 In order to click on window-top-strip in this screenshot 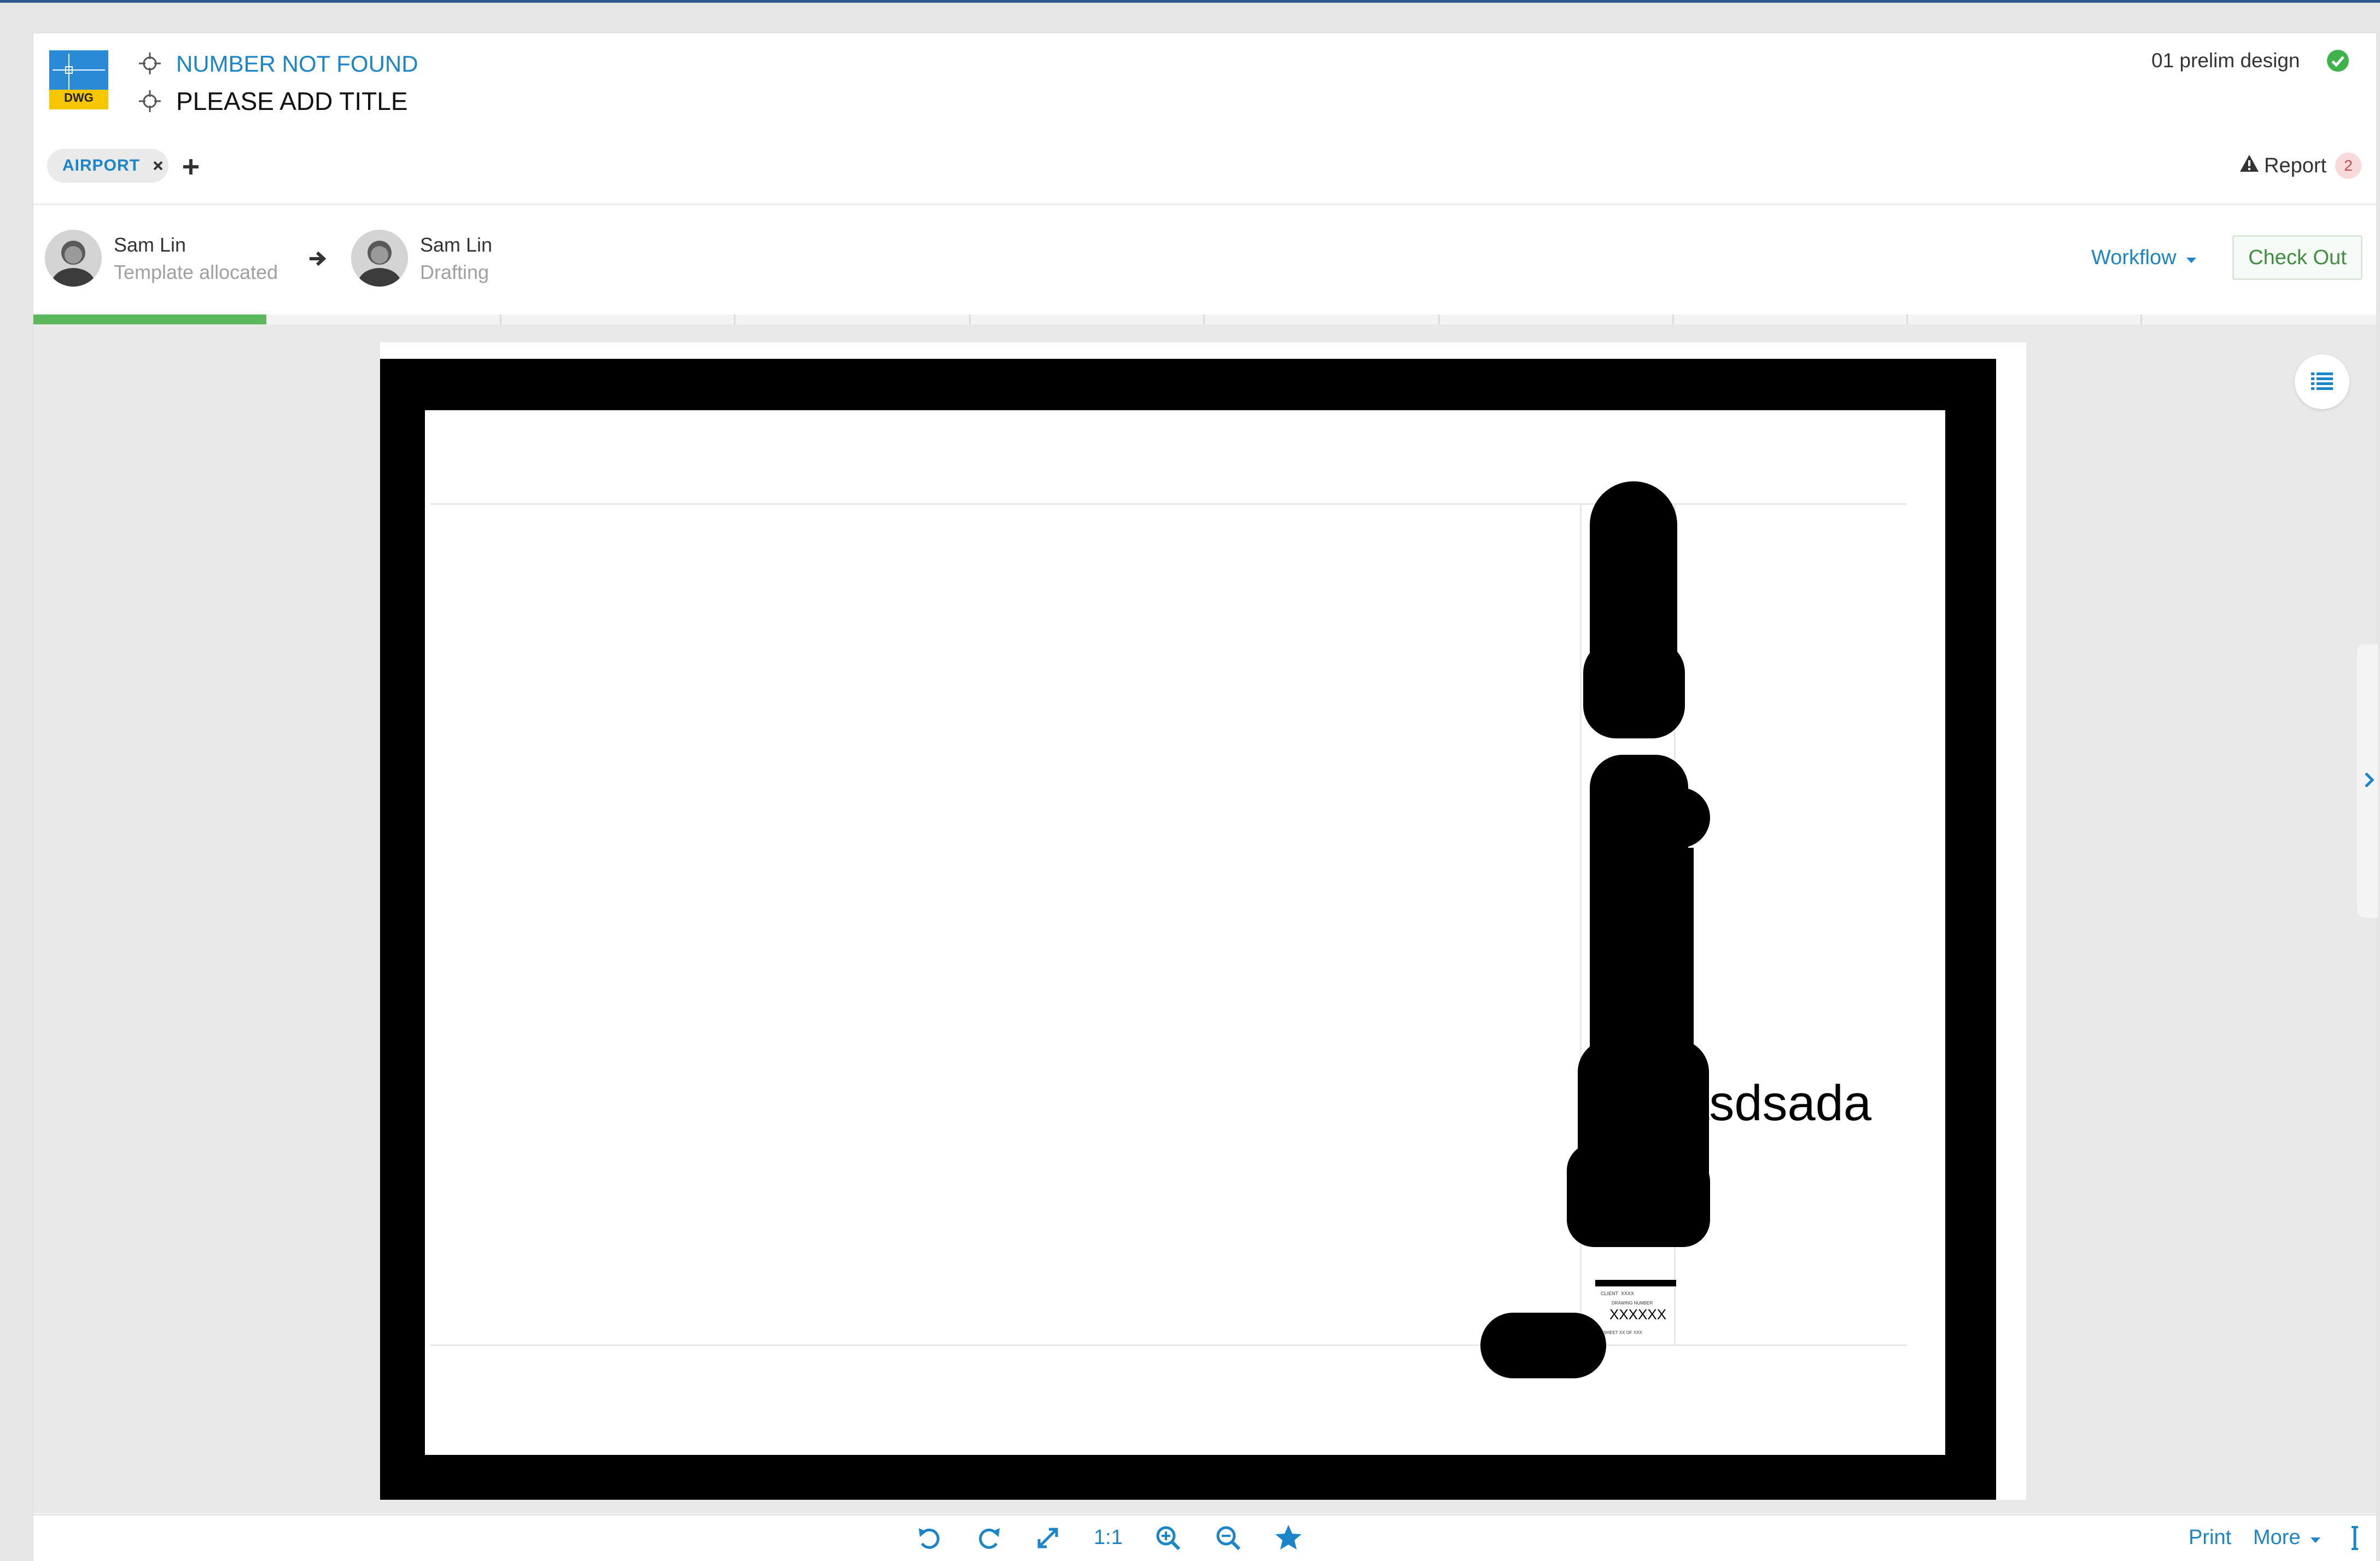, I will do `click(1190, 2)`.